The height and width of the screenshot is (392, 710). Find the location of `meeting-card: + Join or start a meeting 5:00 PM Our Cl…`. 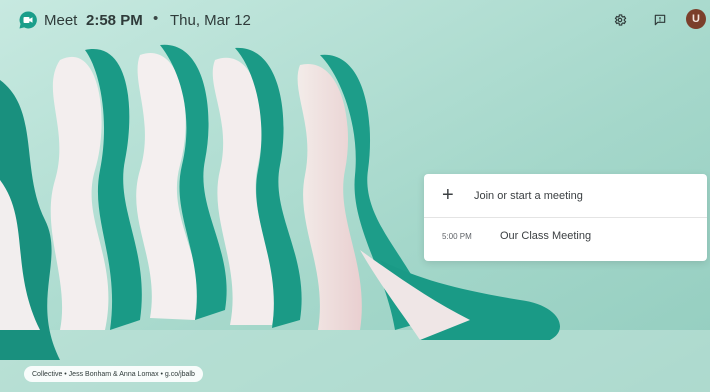

meeting-card: + Join or start a meeting 5:00 PM Our Cl… is located at coordinates (565, 217).